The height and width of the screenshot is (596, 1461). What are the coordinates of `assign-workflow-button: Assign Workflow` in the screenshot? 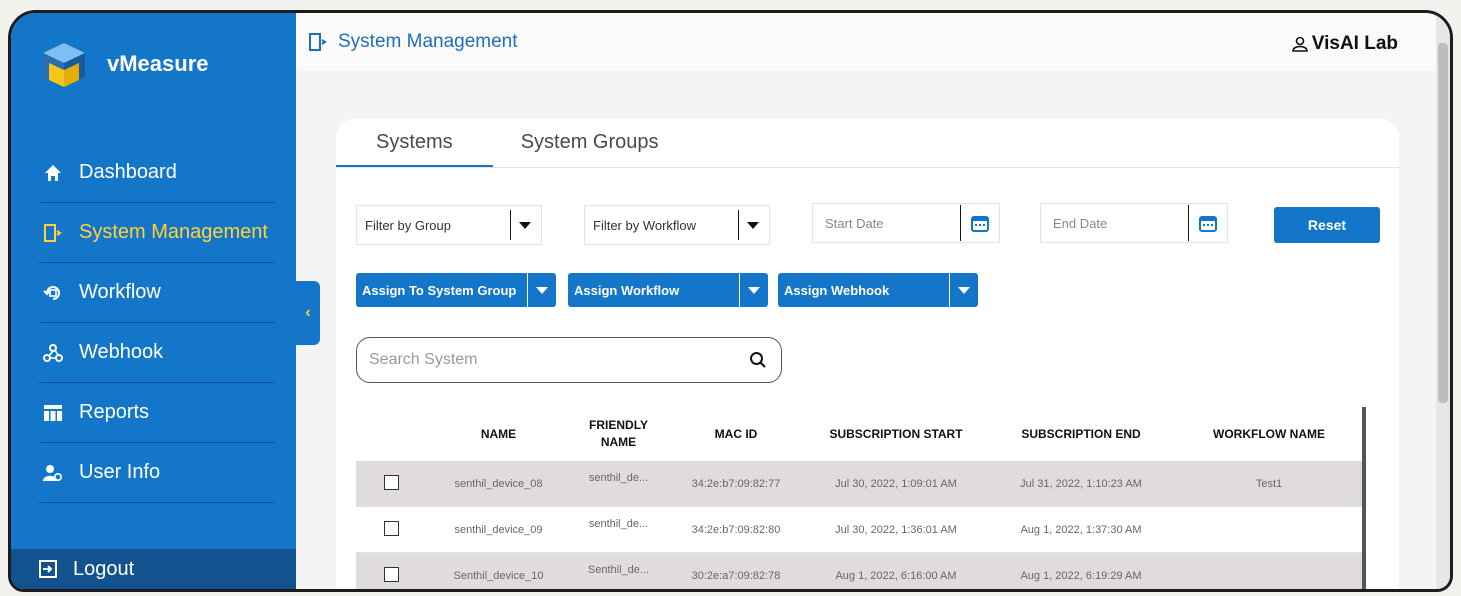 It's located at (668, 290).